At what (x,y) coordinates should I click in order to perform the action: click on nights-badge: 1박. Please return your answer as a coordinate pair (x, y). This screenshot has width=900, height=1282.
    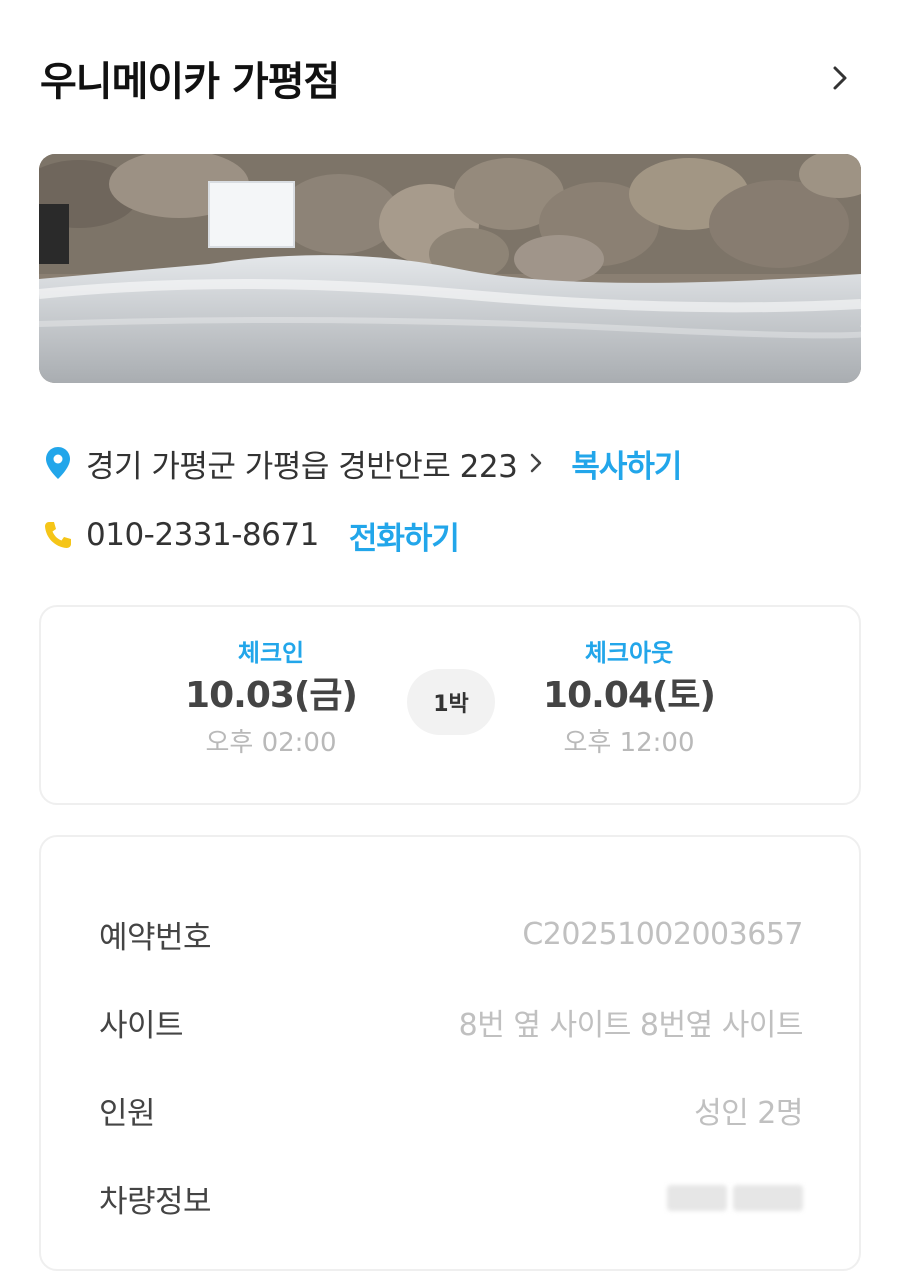
    Looking at the image, I should click on (451, 702).